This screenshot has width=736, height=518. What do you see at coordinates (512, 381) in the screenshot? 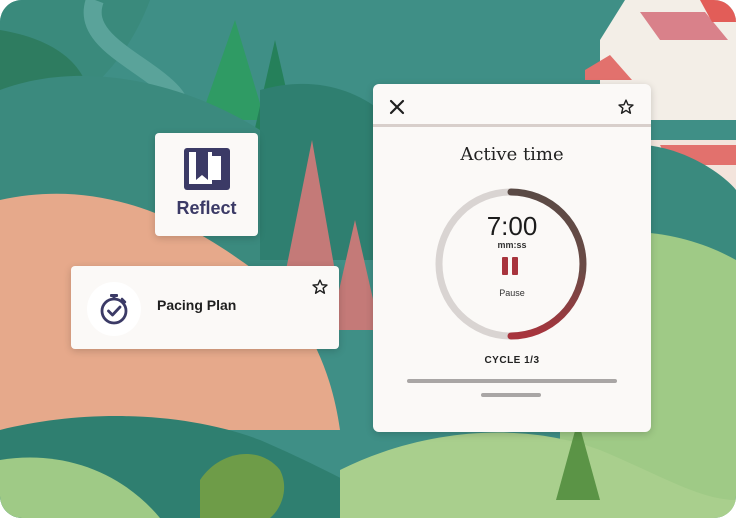
I see `cycle-progress-track` at bounding box center [512, 381].